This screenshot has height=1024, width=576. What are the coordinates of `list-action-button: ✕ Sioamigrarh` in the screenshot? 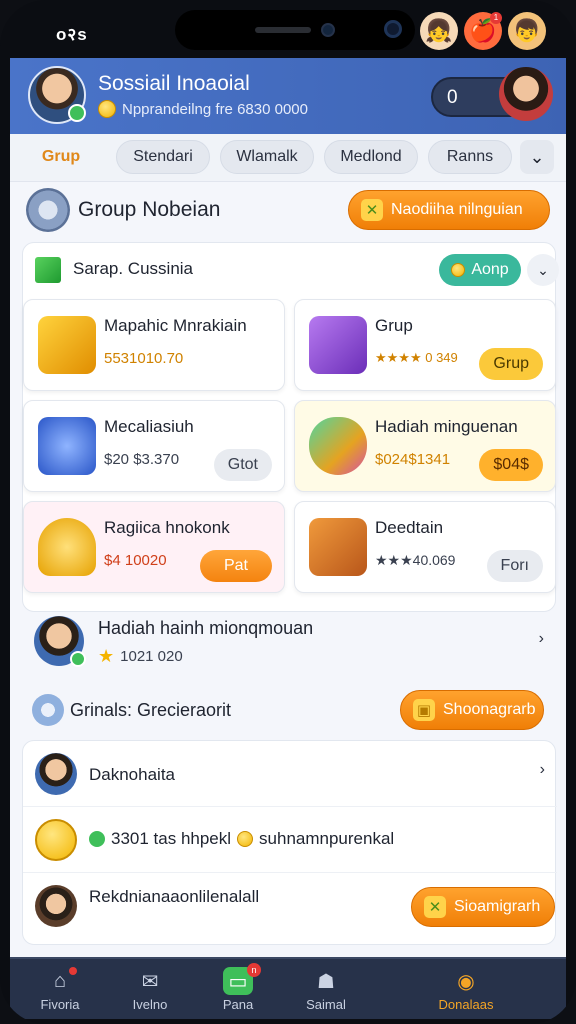 It's located at (483, 907).